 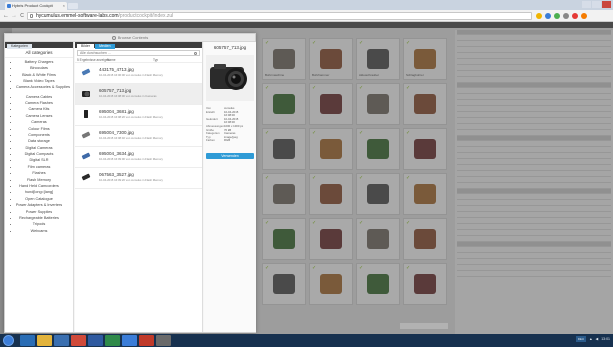 What do you see at coordinates (64, 6) in the screenshot?
I see `tab-close-icon: ×` at bounding box center [64, 6].